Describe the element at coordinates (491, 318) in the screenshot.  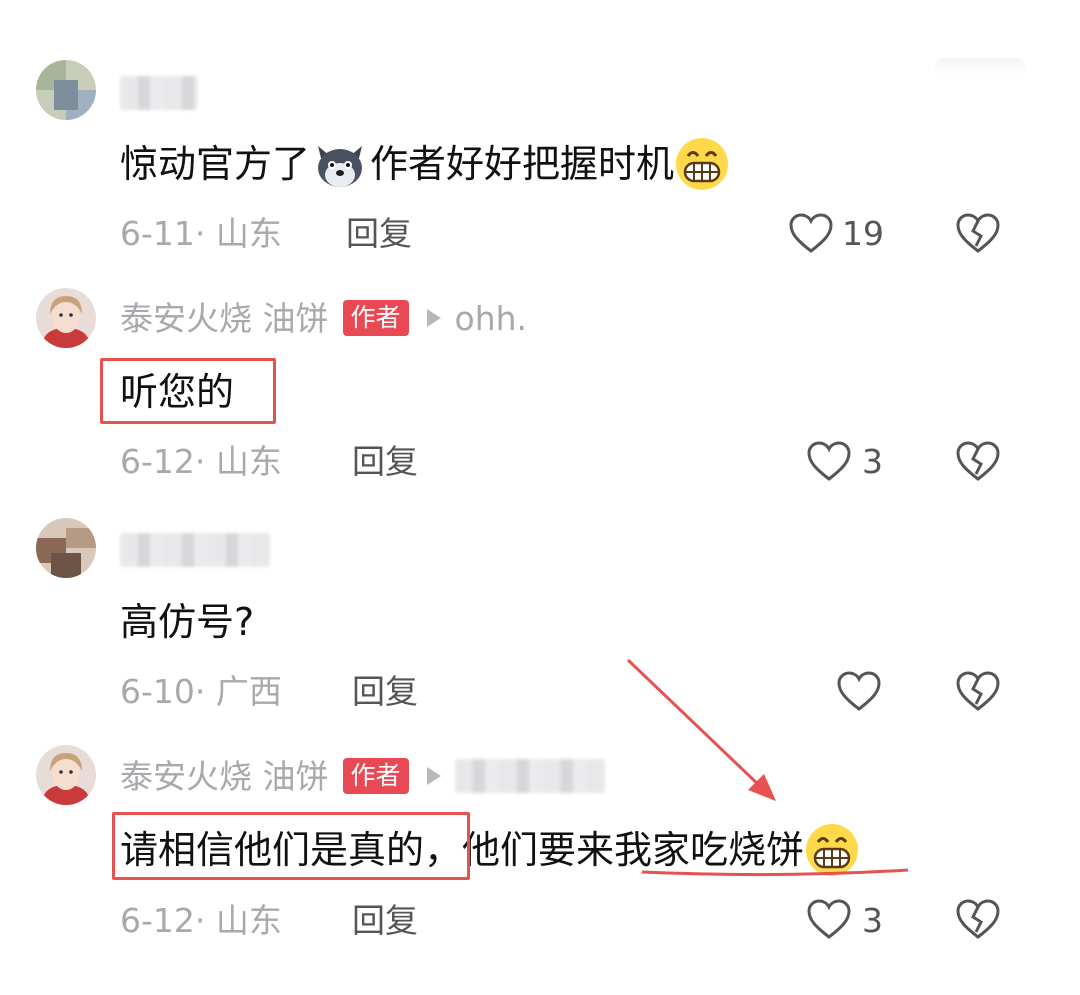
I see `reply-to-name: ohh.` at that location.